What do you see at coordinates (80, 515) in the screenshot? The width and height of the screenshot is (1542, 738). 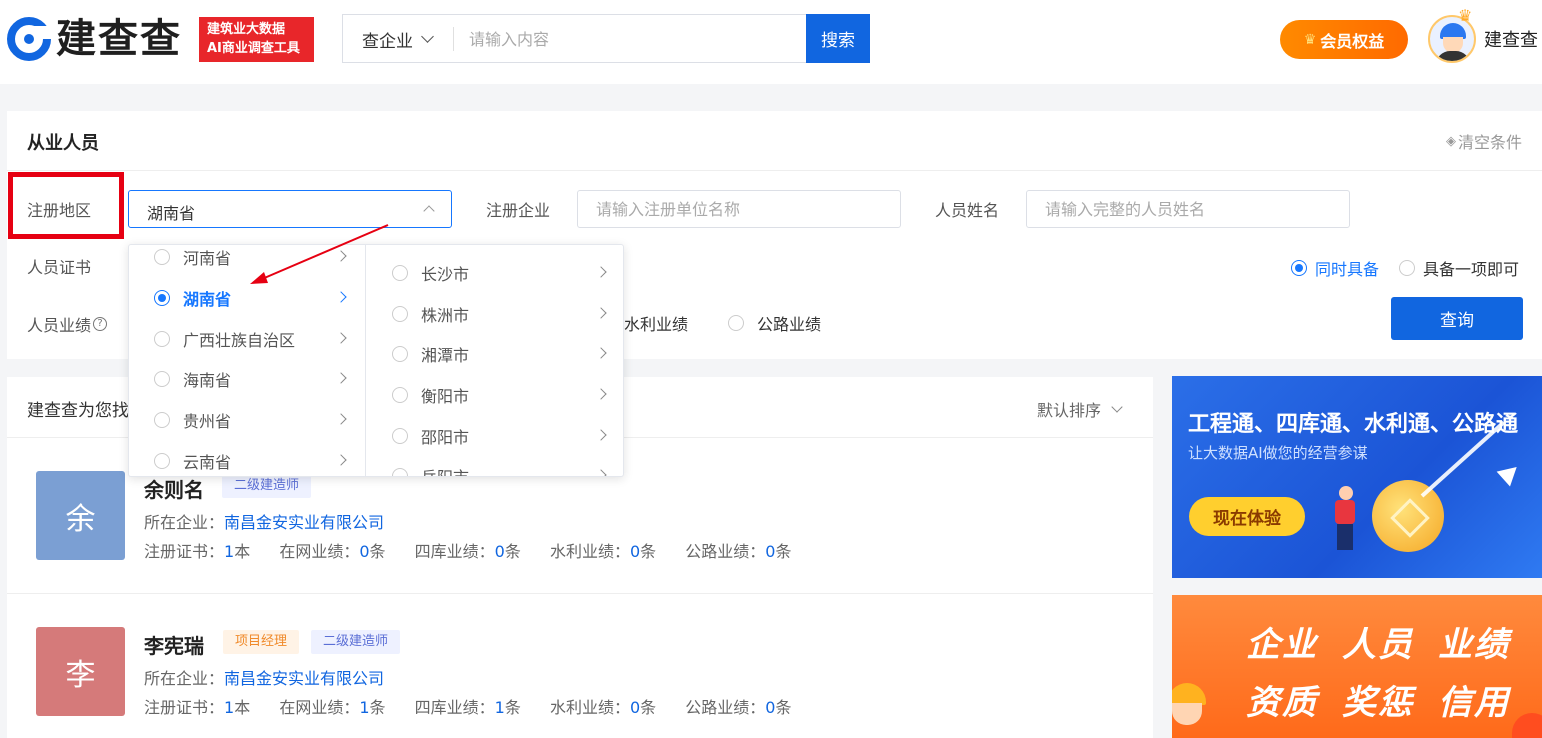 I see `person-avatar: 余` at bounding box center [80, 515].